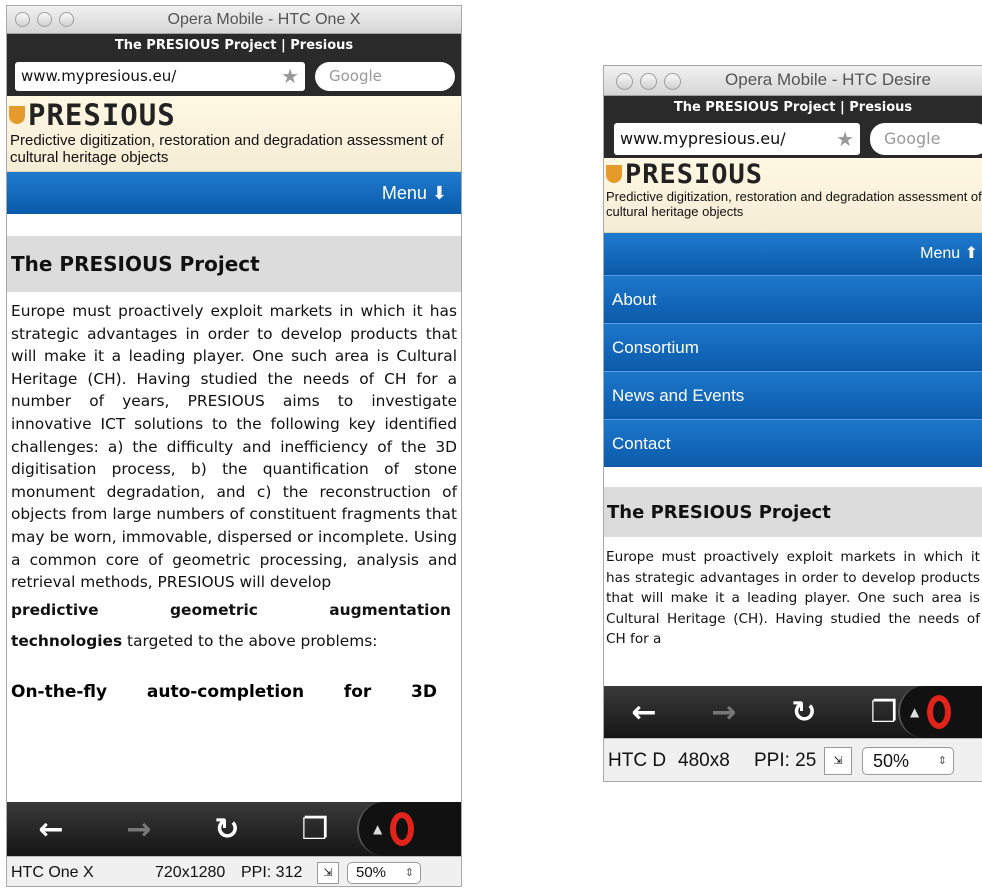  I want to click on subheading-word: for, so click(357, 691).